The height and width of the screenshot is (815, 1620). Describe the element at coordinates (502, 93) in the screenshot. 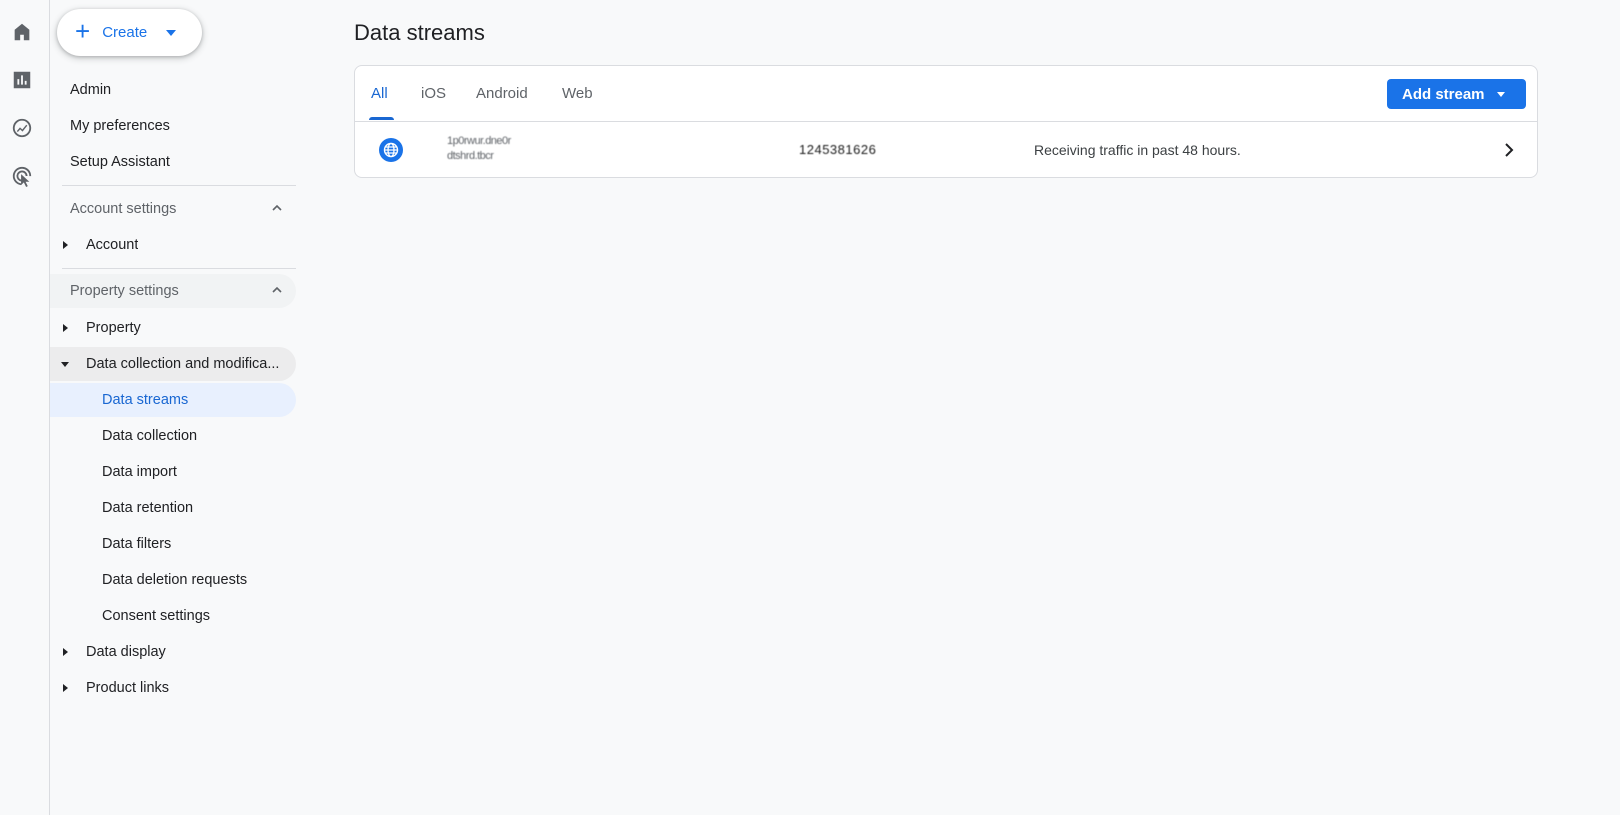

I see `tab-android: Android` at that location.